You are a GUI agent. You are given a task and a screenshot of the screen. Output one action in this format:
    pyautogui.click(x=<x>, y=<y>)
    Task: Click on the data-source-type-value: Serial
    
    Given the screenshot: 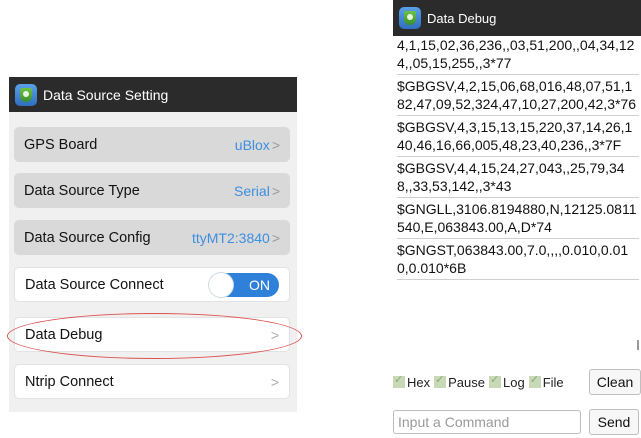 What is the action you would take?
    pyautogui.click(x=252, y=190)
    